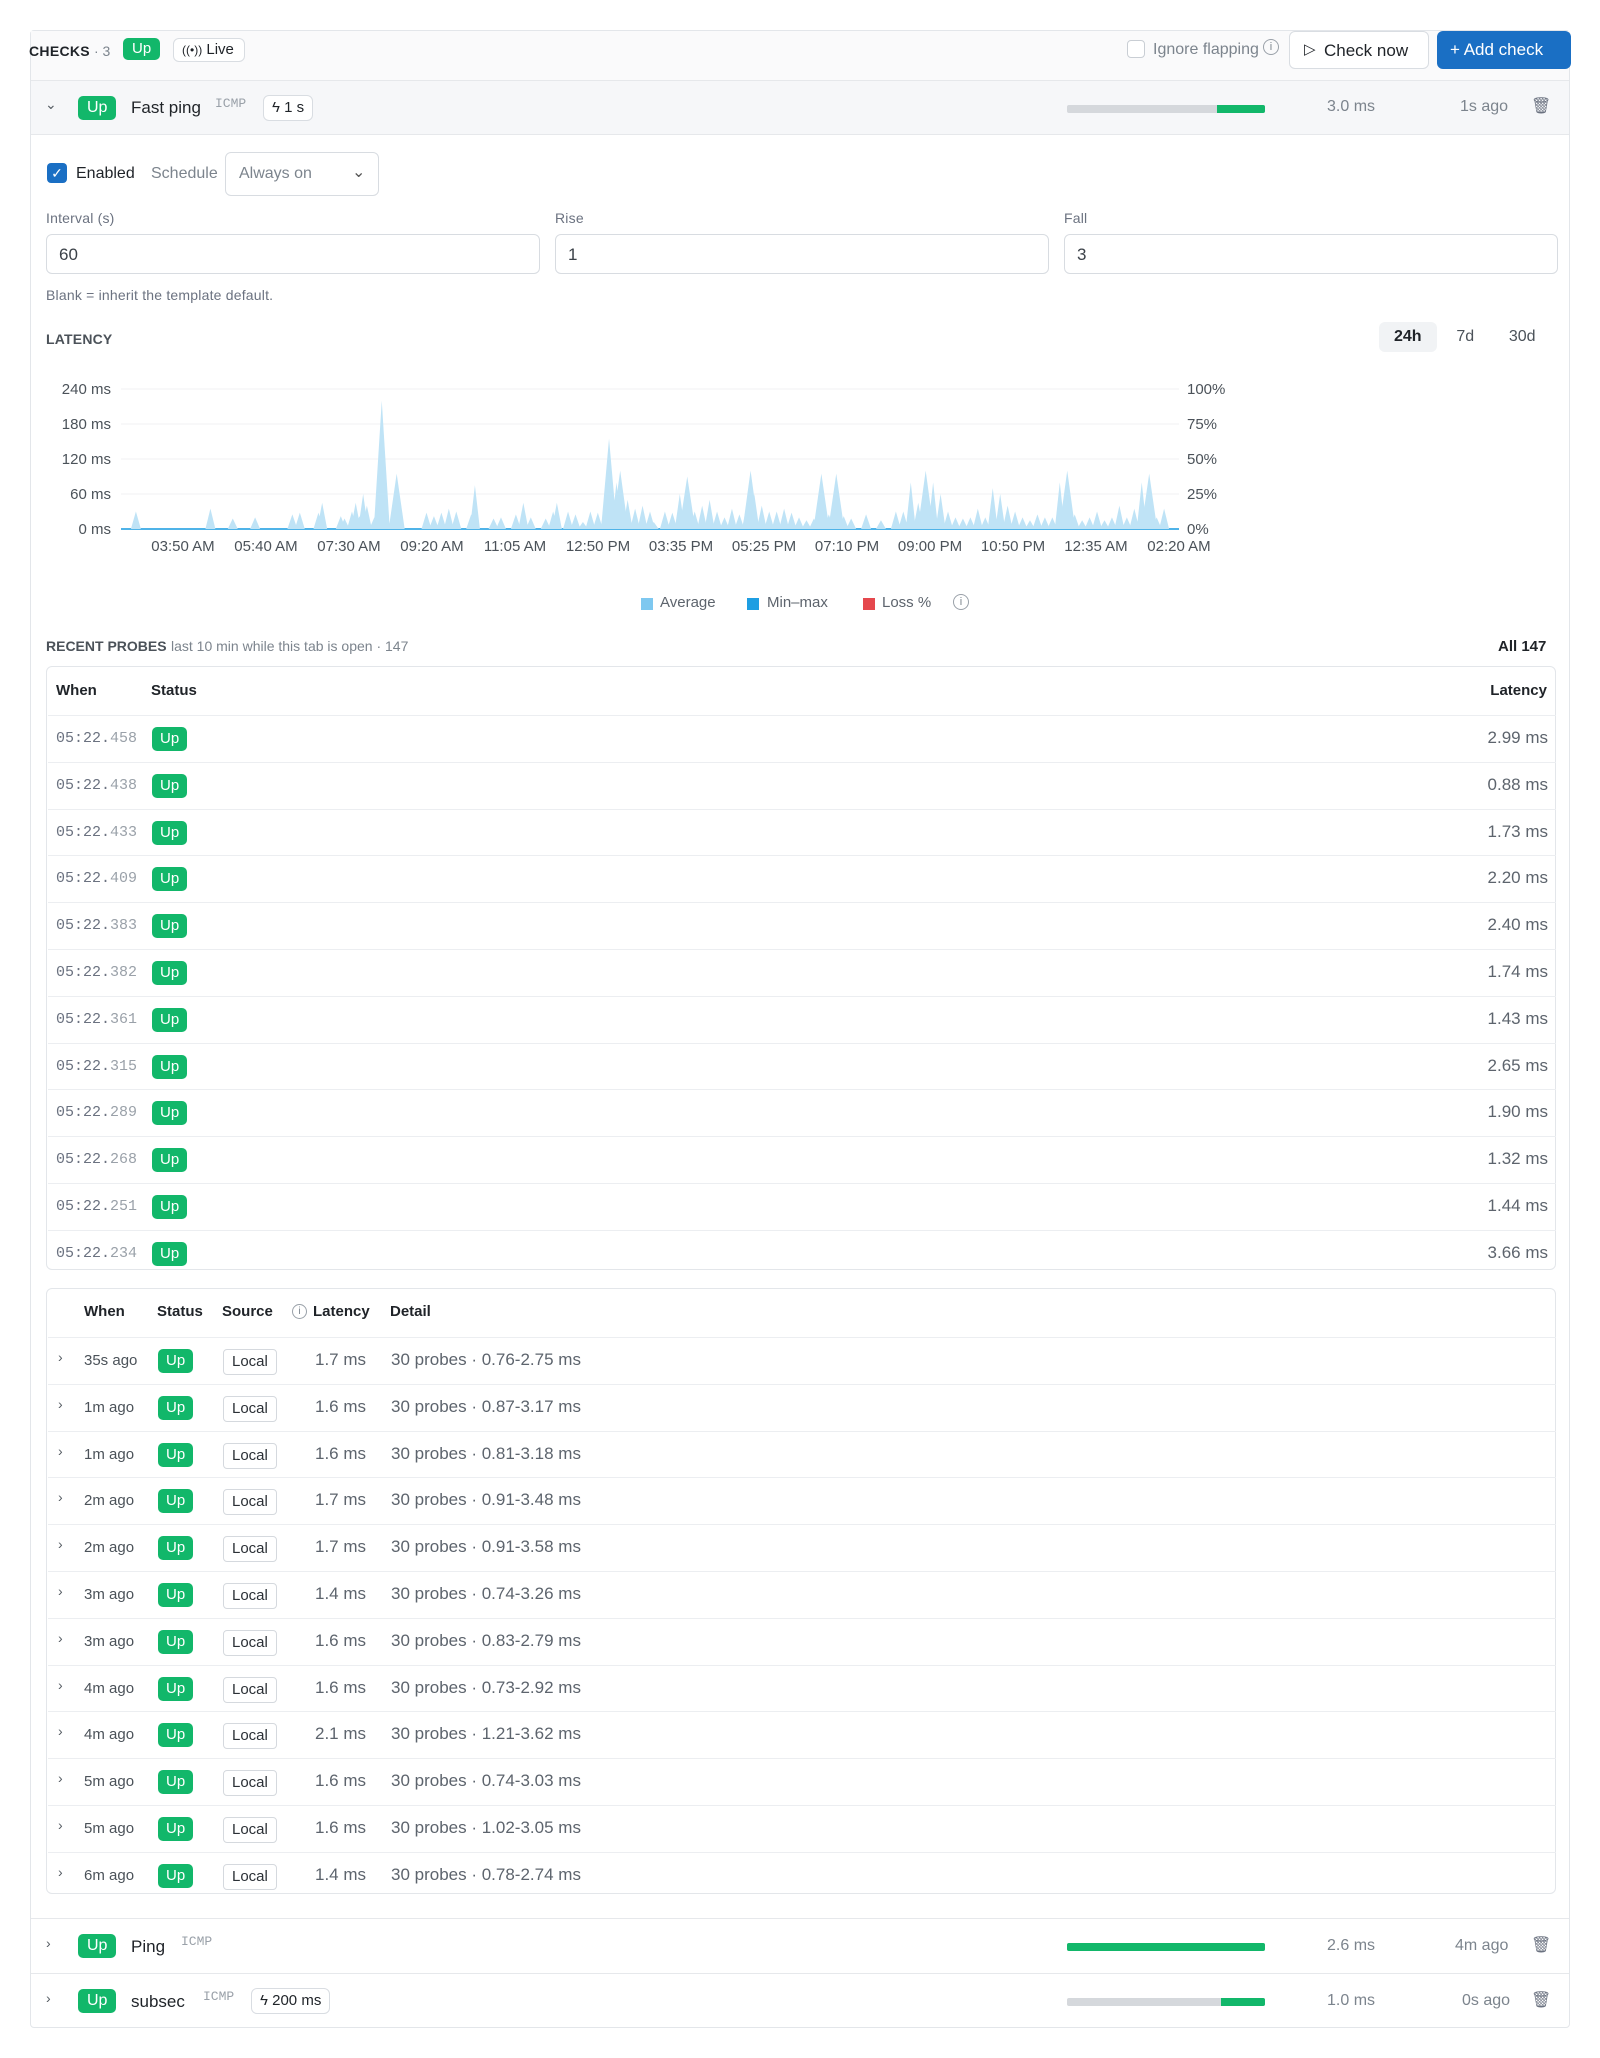 Image resolution: width=1600 pixels, height=2058 pixels. I want to click on interval-field: 60, so click(293, 254).